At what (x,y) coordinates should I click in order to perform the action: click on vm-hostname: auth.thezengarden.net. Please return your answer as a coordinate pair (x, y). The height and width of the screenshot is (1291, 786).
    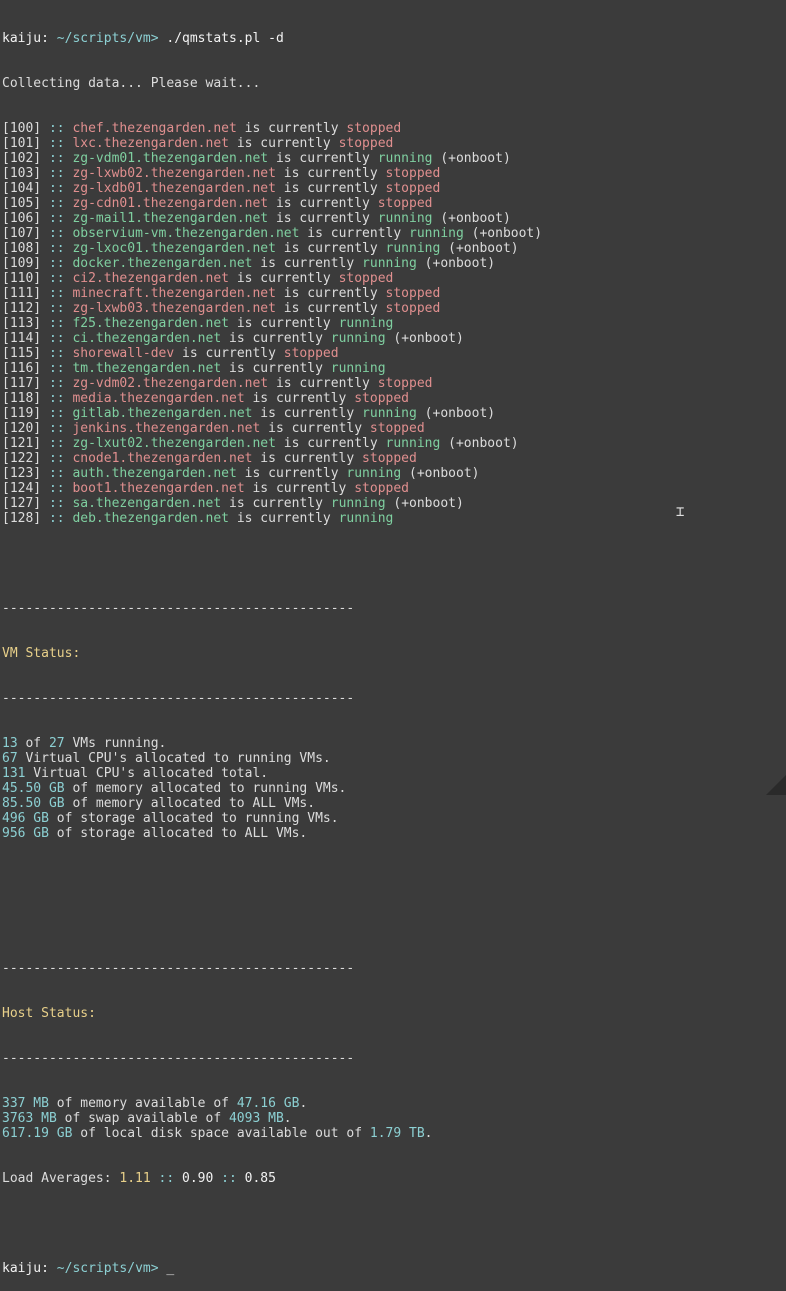
    Looking at the image, I should click on (154, 473).